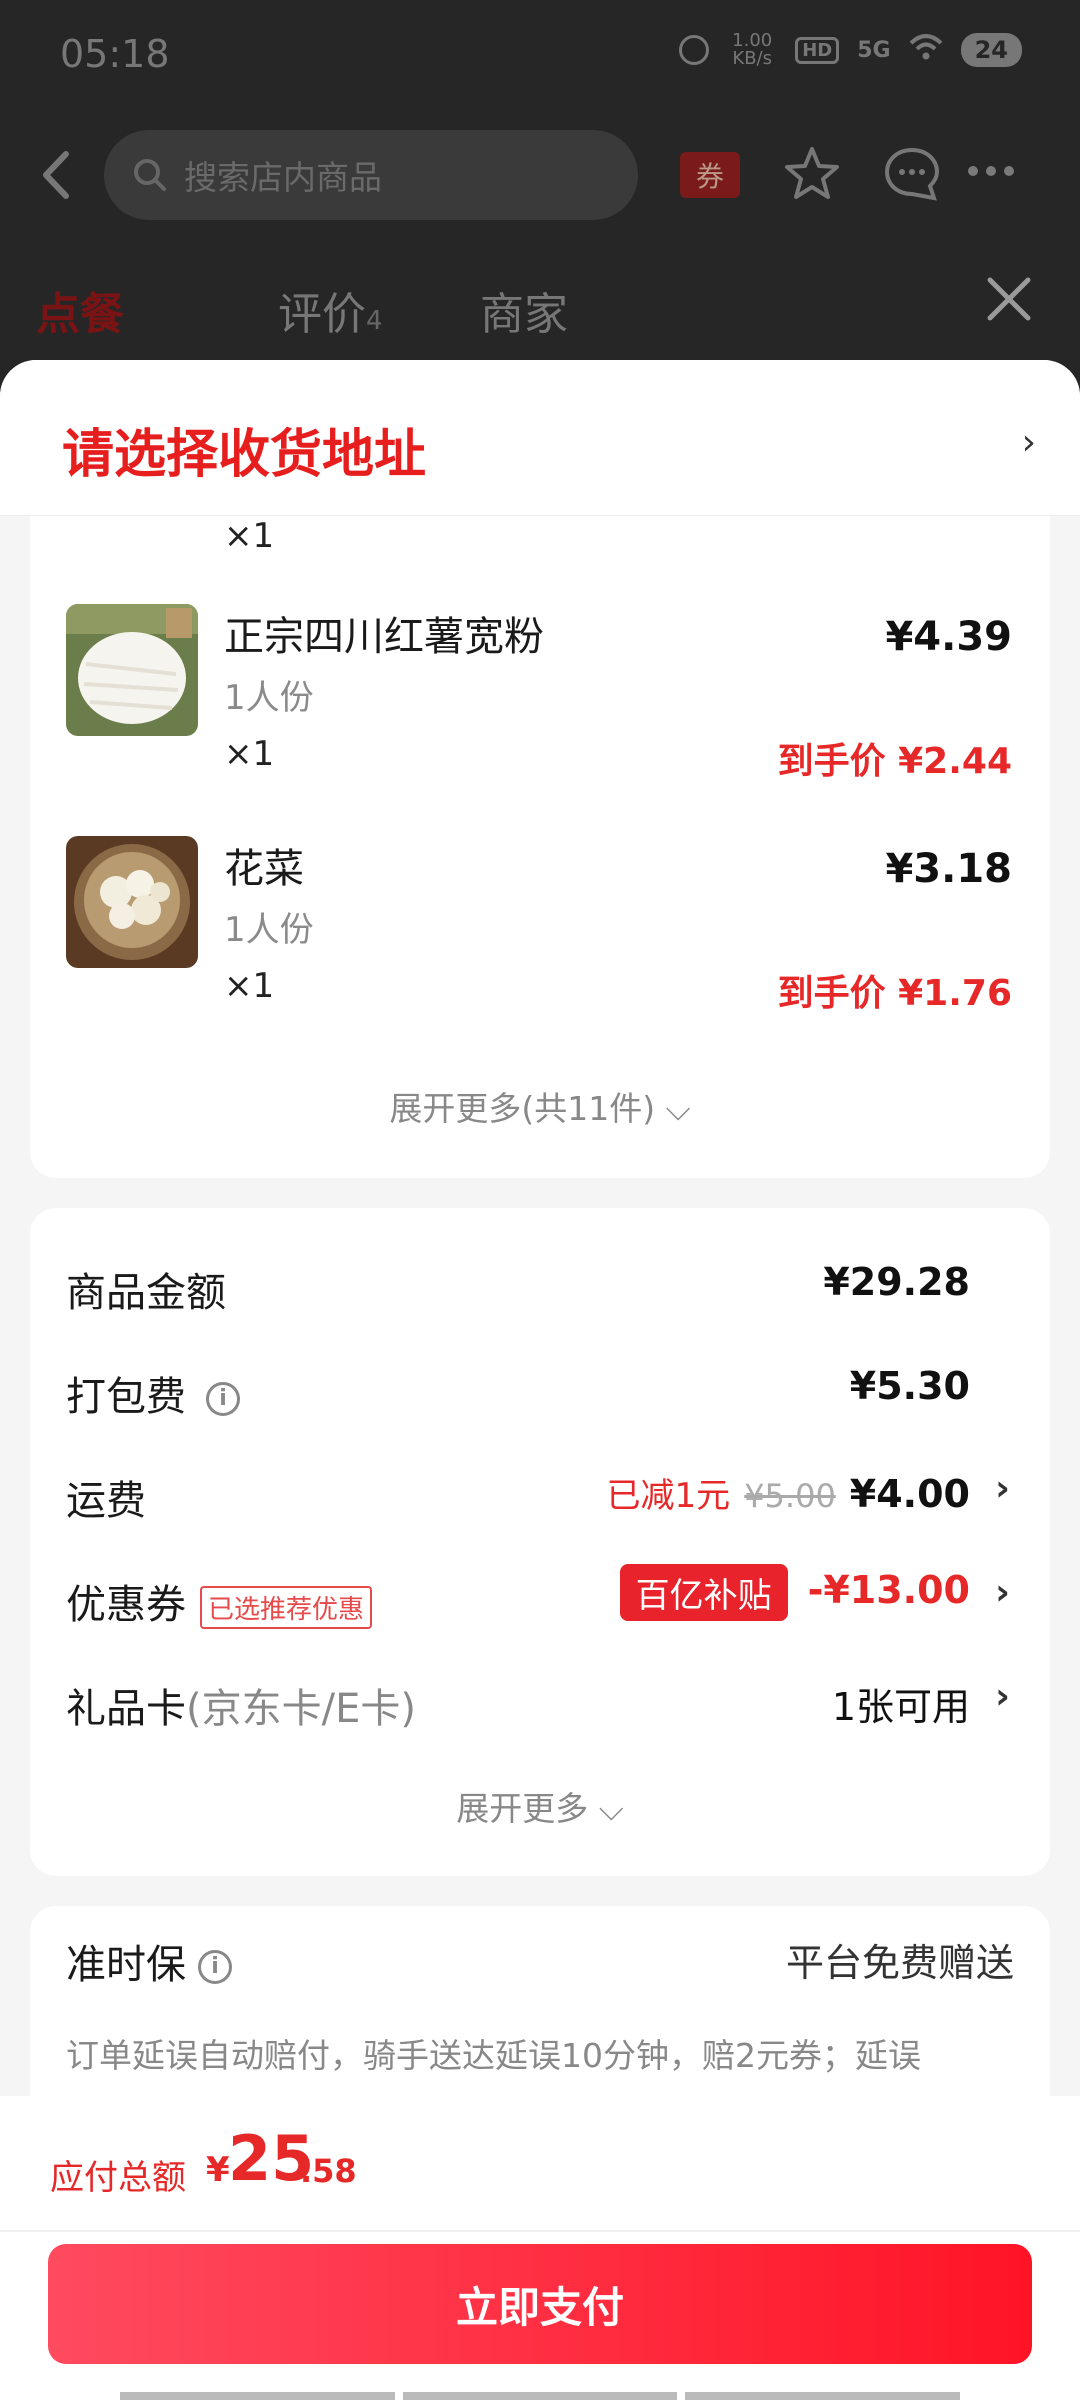 The image size is (1080, 2400). What do you see at coordinates (909, 1386) in the screenshot?
I see `packing-fee-value: ¥5.30` at bounding box center [909, 1386].